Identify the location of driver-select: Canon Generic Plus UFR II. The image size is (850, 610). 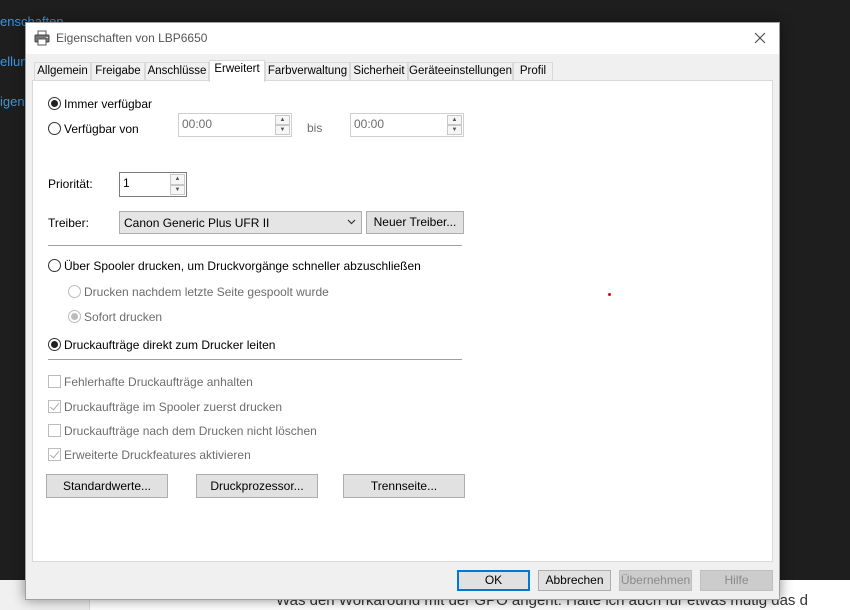
(240, 222).